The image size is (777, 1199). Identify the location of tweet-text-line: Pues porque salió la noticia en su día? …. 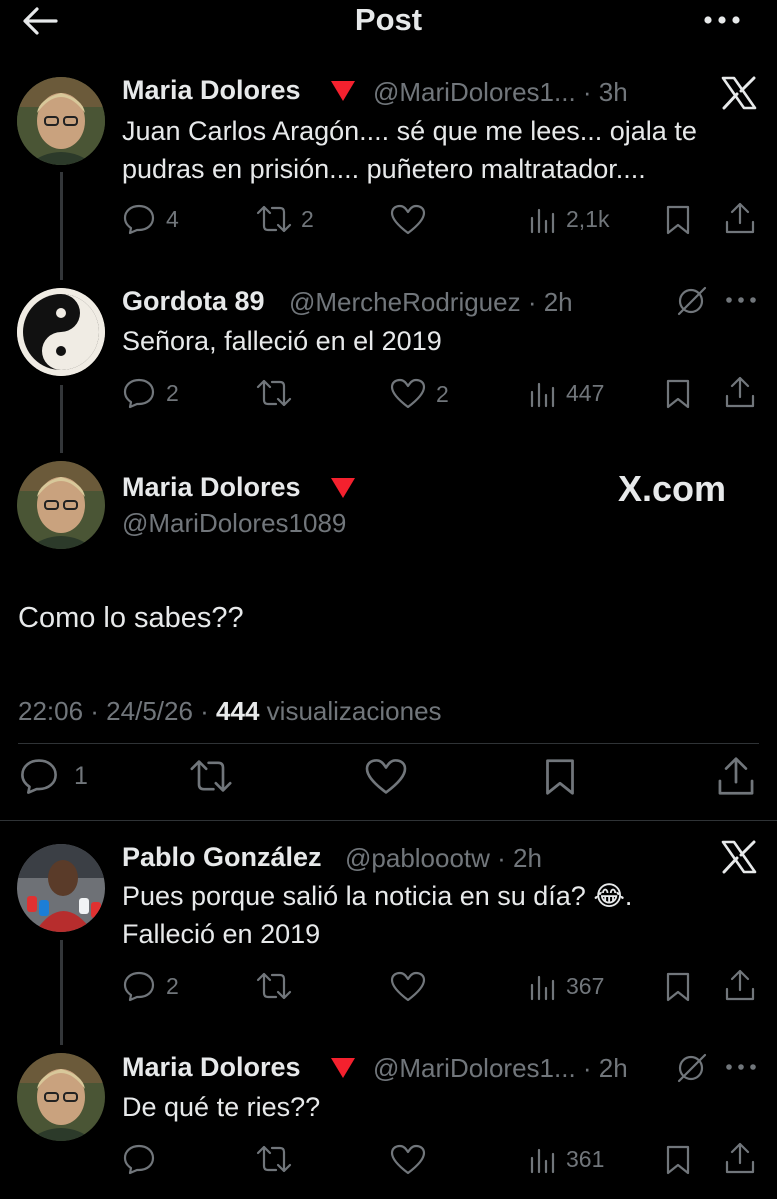
(377, 896).